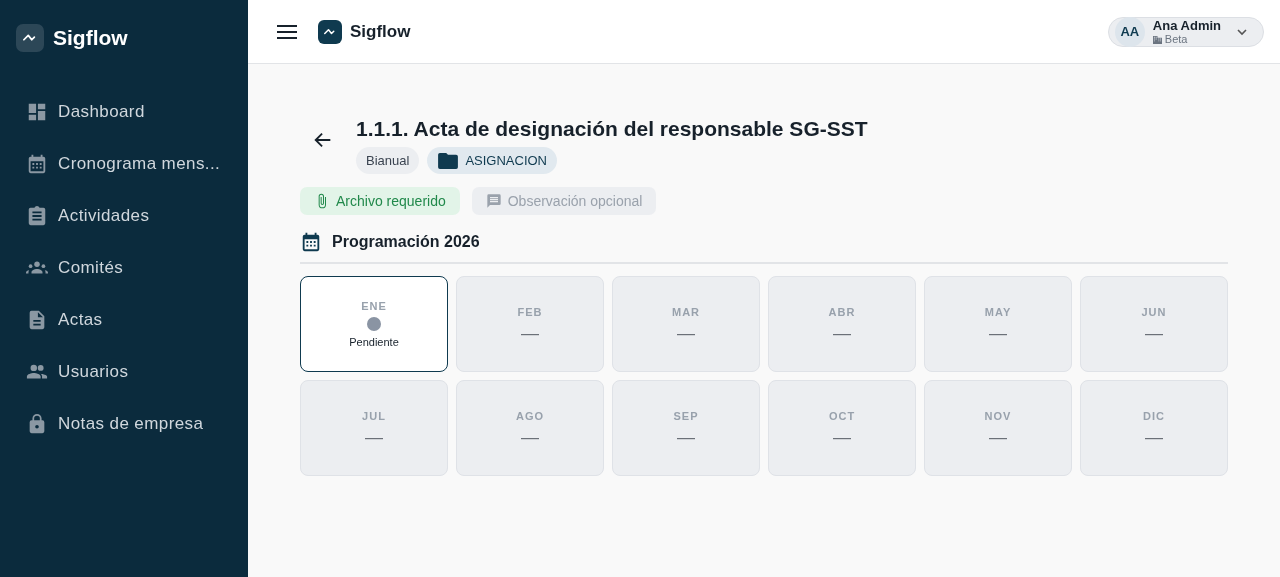 This screenshot has width=1280, height=577. I want to click on comment-icon, so click(493, 201).